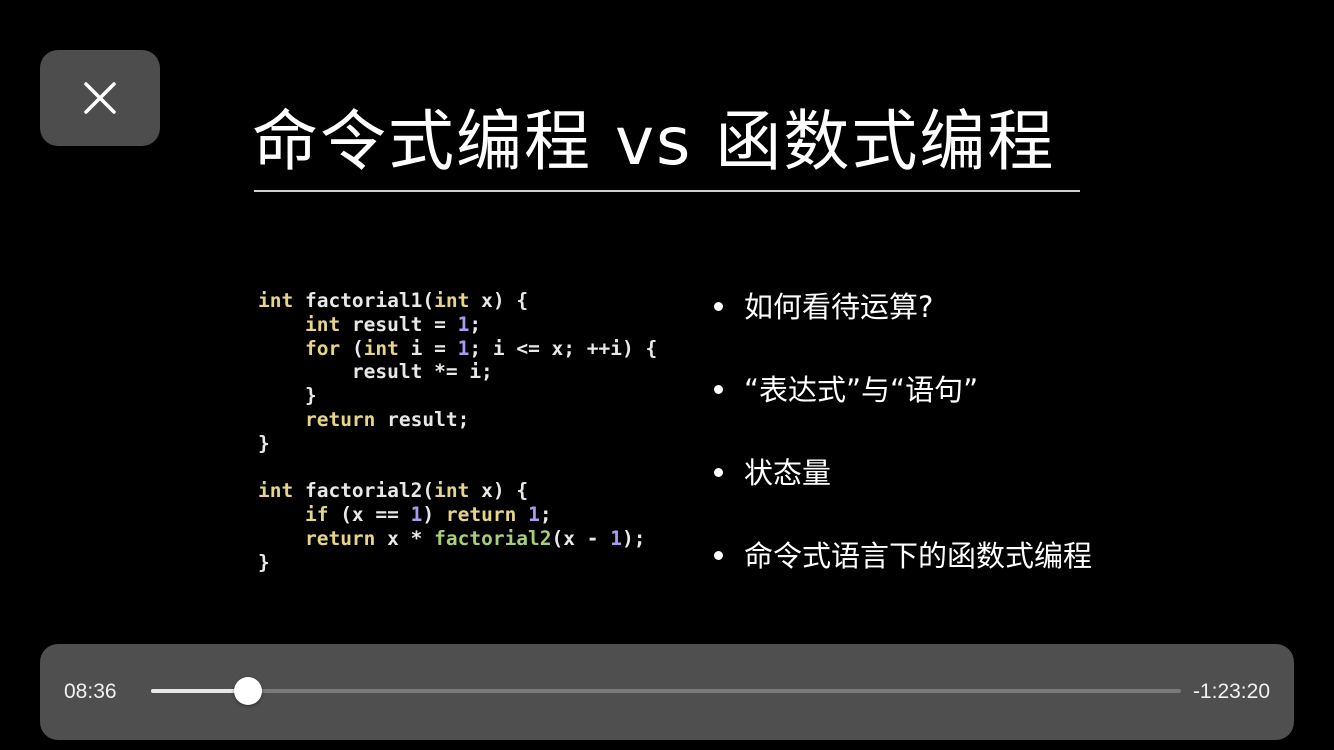 The image size is (1334, 750). What do you see at coordinates (903, 407) in the screenshot?
I see `bullet-item: “表达式”与“语句”` at bounding box center [903, 407].